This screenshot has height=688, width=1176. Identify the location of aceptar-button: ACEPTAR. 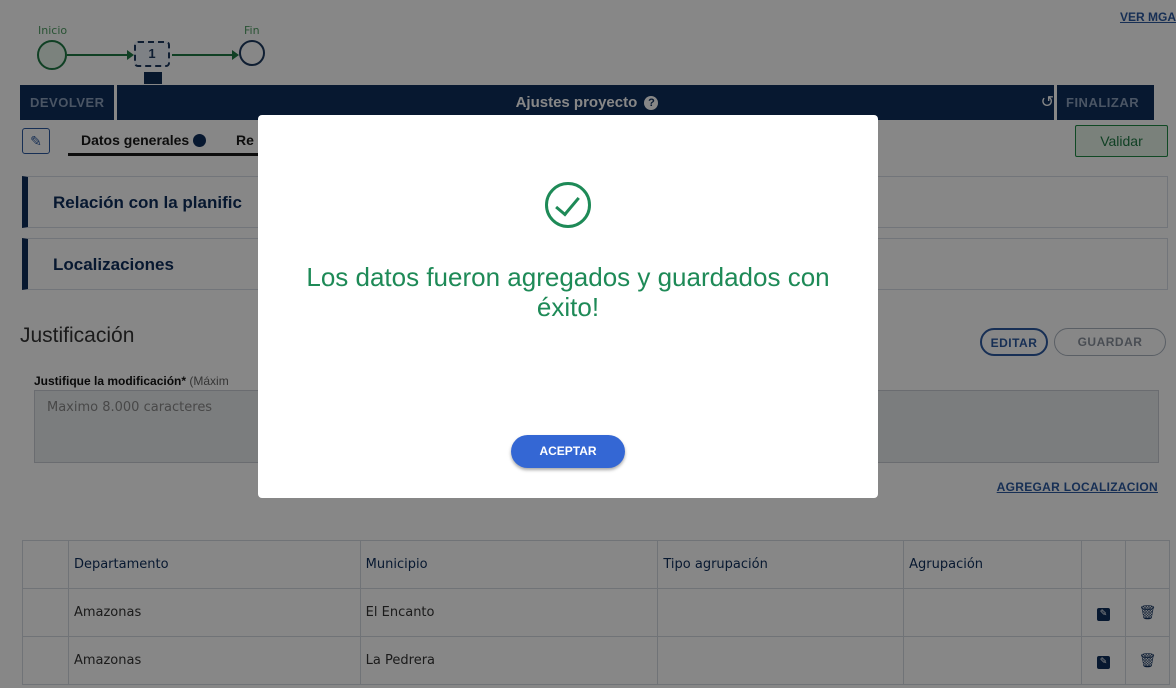
(568, 451).